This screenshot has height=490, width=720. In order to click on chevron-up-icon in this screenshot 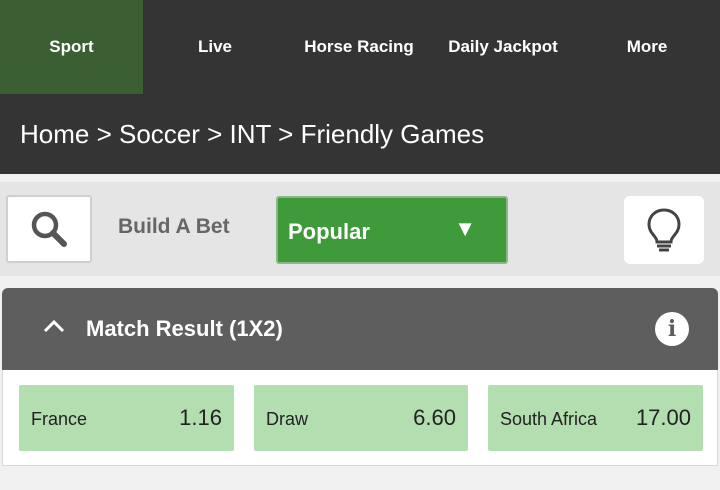, I will do `click(54, 326)`.